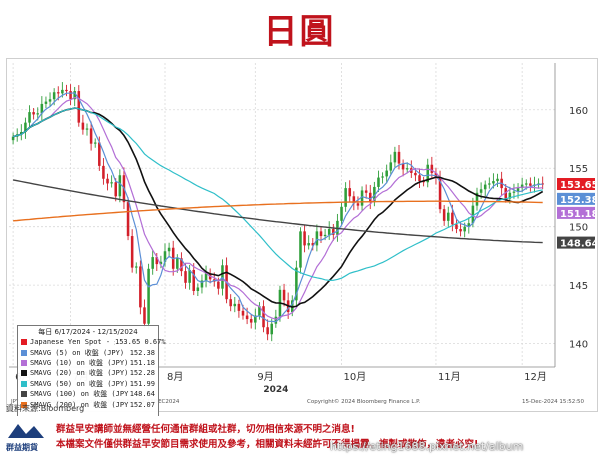 The height and width of the screenshot is (456, 599). I want to click on y-tick-label: 155, so click(578, 169).